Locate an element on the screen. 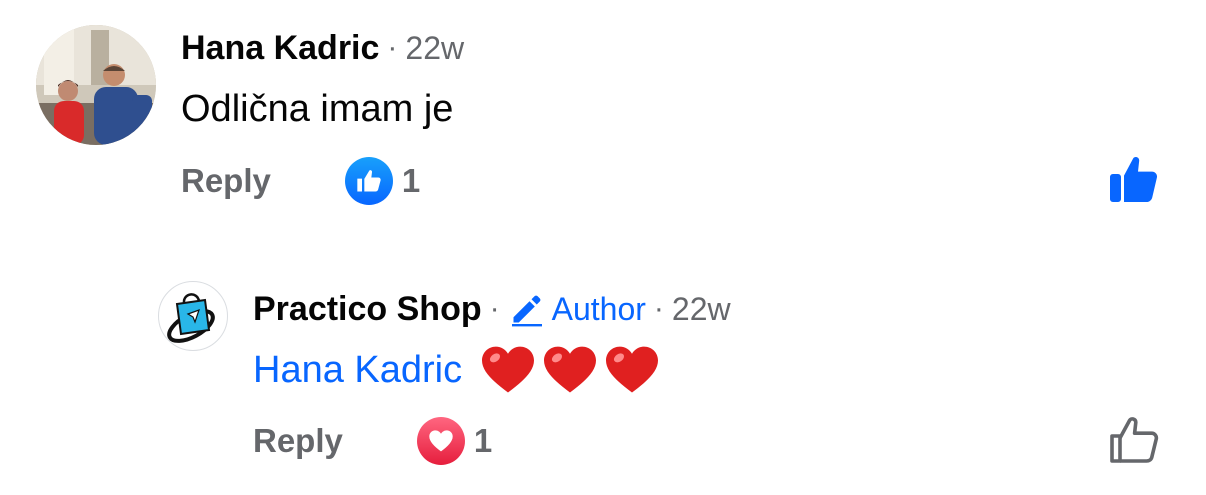  heart-icon is located at coordinates (441, 441).